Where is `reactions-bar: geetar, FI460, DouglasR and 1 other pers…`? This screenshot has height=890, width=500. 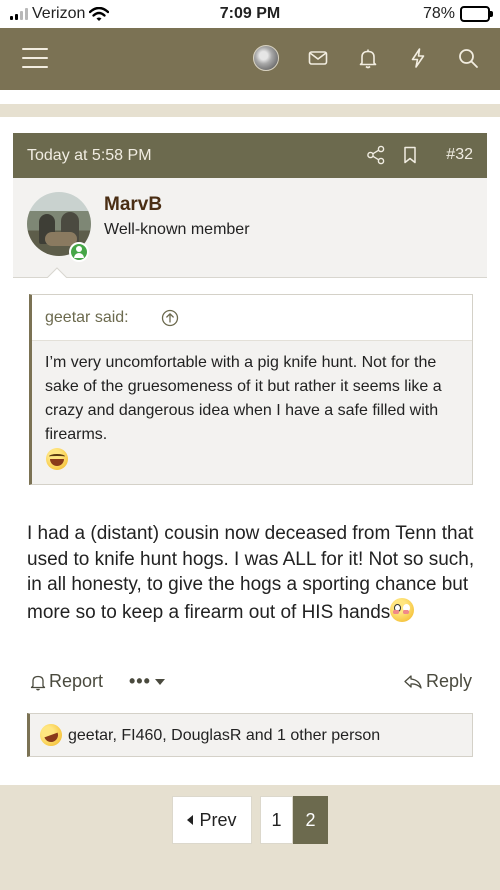 reactions-bar: geetar, FI460, DouglasR and 1 other pers… is located at coordinates (250, 735).